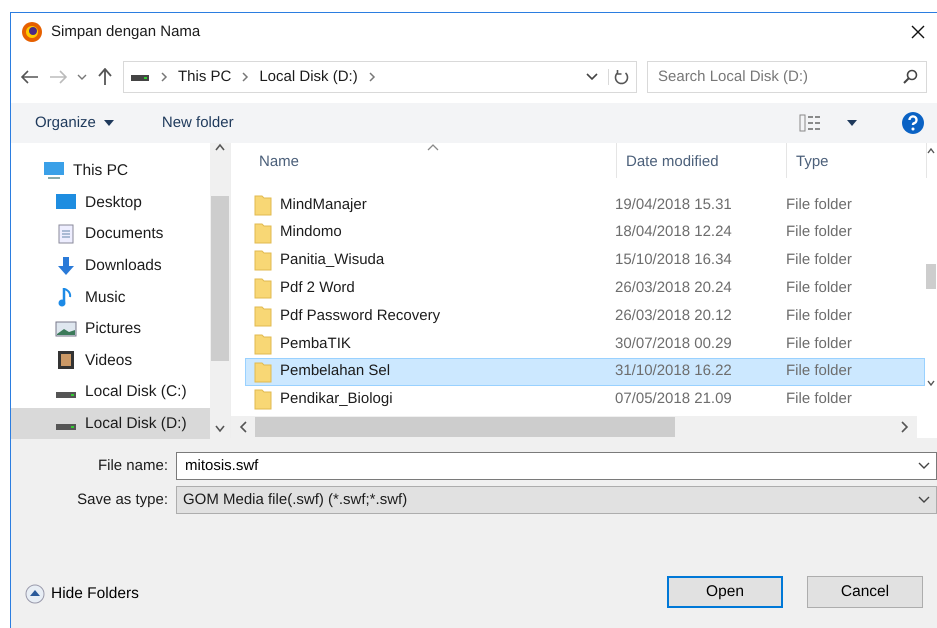 The image size is (937, 628). I want to click on window-title: Simpan dengan Nama, so click(125, 32).